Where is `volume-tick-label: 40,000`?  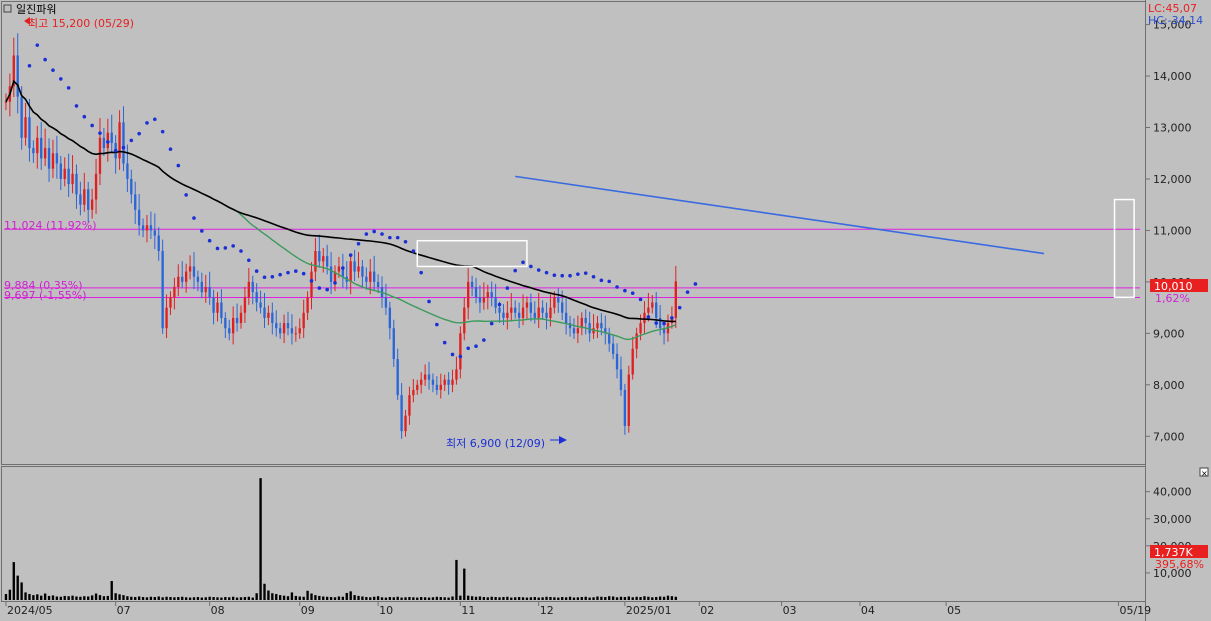 volume-tick-label: 40,000 is located at coordinates (1172, 492).